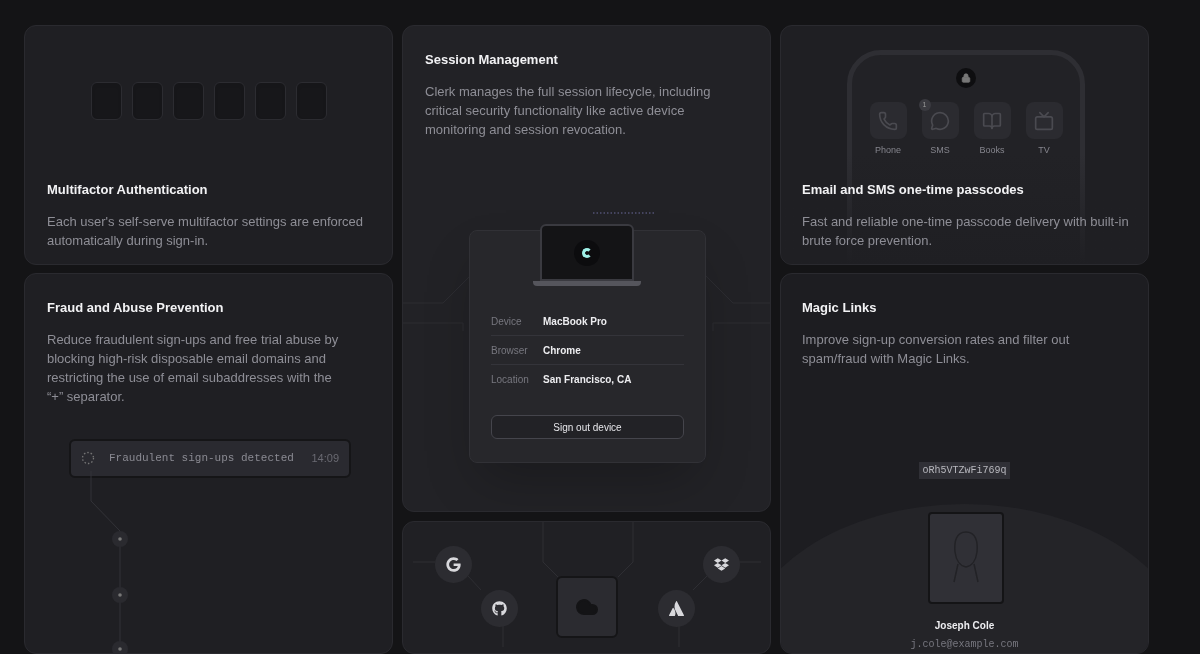  What do you see at coordinates (840, 308) in the screenshot?
I see `card-title: Magic Links` at bounding box center [840, 308].